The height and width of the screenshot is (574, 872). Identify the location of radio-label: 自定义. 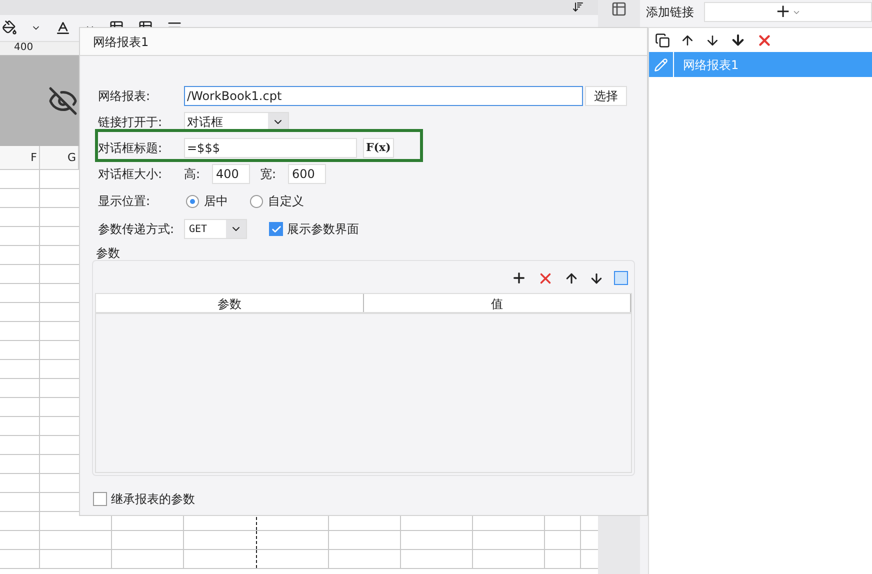
(286, 201).